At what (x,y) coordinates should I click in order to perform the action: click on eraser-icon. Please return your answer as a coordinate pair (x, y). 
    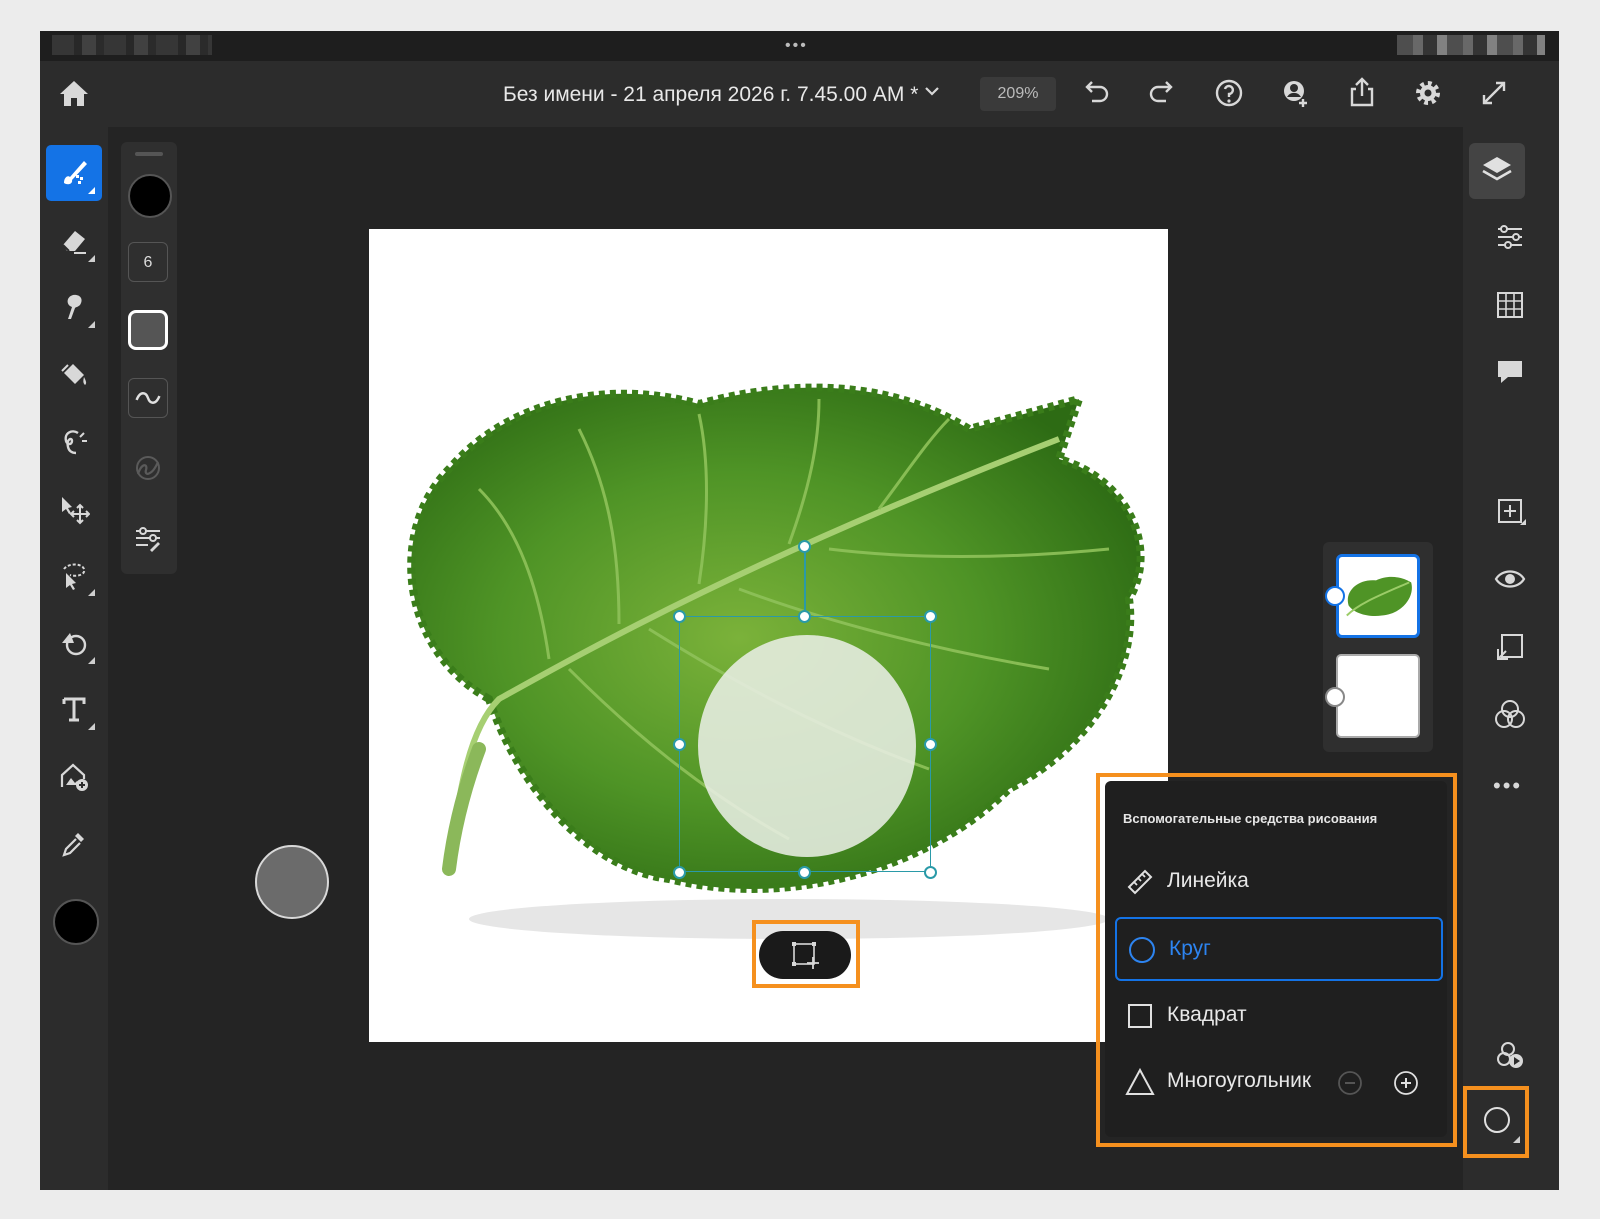
    Looking at the image, I should click on (74, 242).